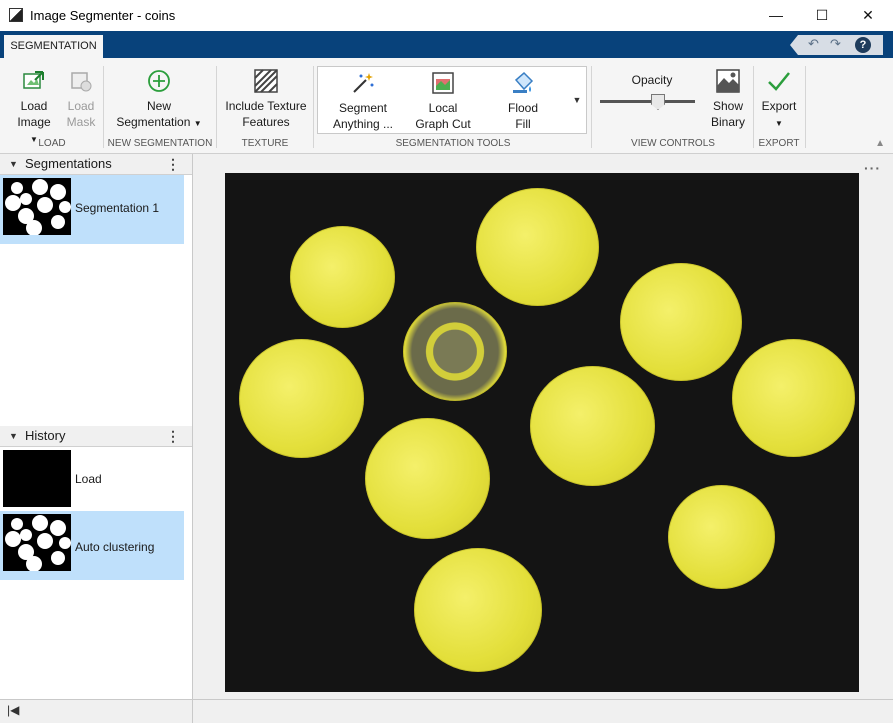 The image size is (893, 723). I want to click on export-button: Export ▼, so click(779, 100).